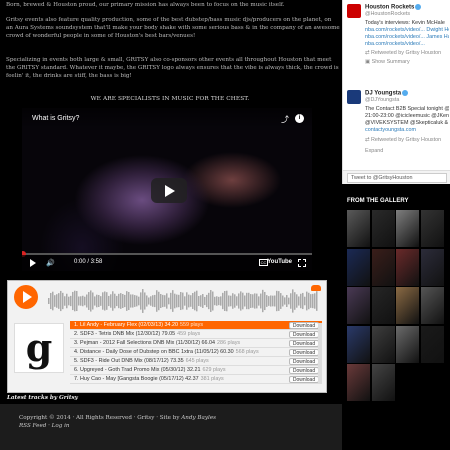 The height and width of the screenshot is (450, 450). Describe the element at coordinates (33, 263) in the screenshot. I see `play-icon` at that location.